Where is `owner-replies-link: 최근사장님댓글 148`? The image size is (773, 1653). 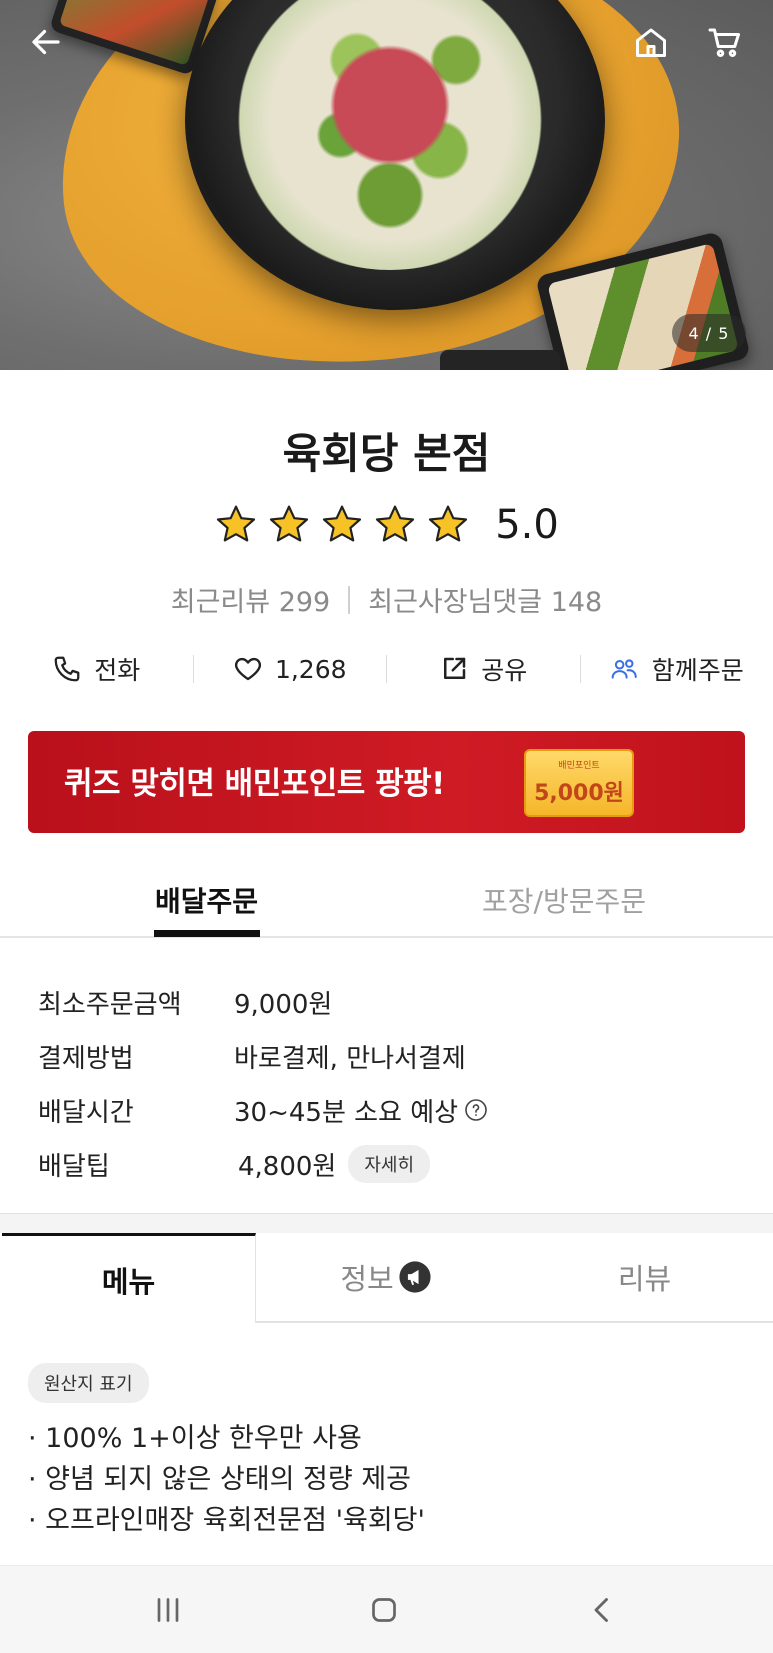
owner-replies-link: 최근사장님댓글 148 is located at coordinates (485, 599).